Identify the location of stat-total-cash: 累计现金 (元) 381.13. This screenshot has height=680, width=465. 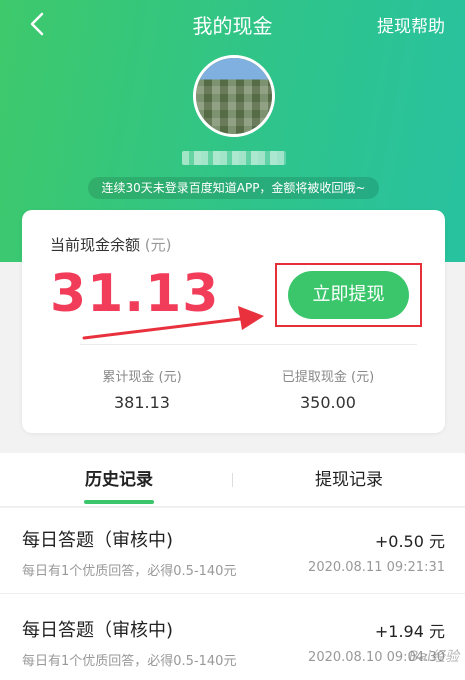
(142, 389).